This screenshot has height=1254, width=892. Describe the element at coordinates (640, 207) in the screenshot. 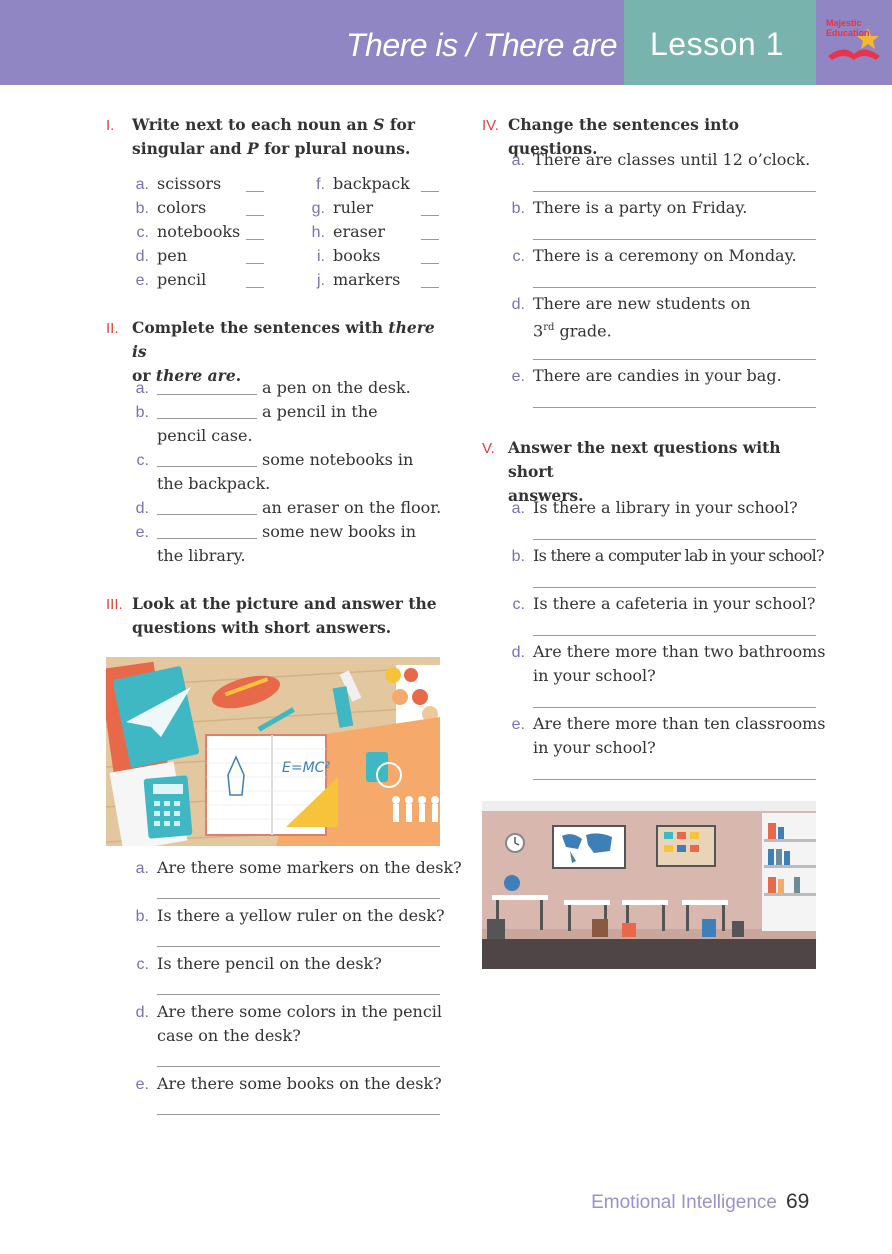

I see `sentence-text: There is a party on Friday.` at that location.